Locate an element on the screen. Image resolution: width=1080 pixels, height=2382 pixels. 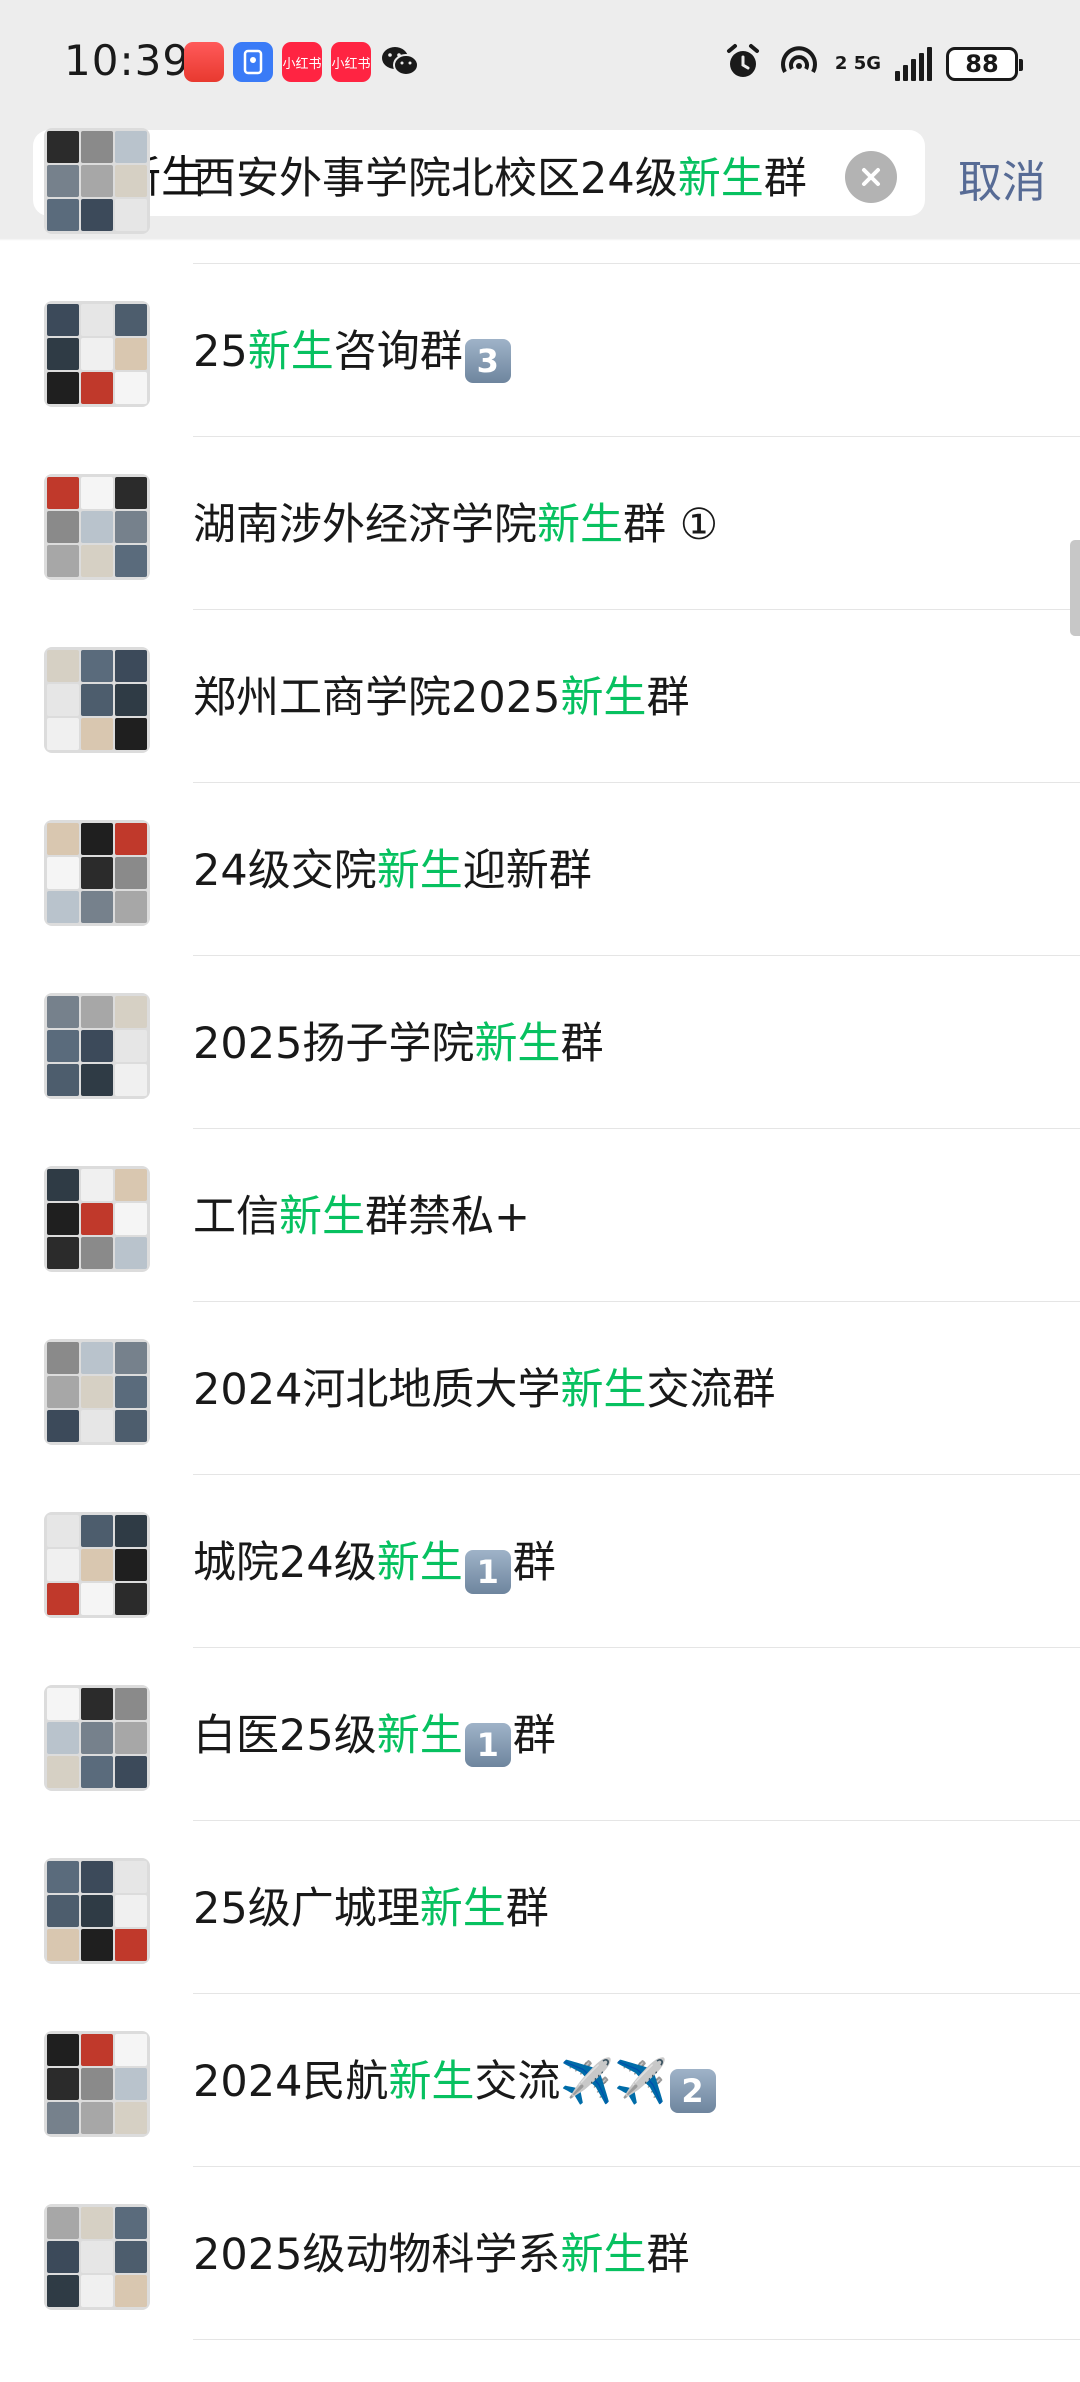
group-name: 24级交院新生迎新群 is located at coordinates (392, 871).